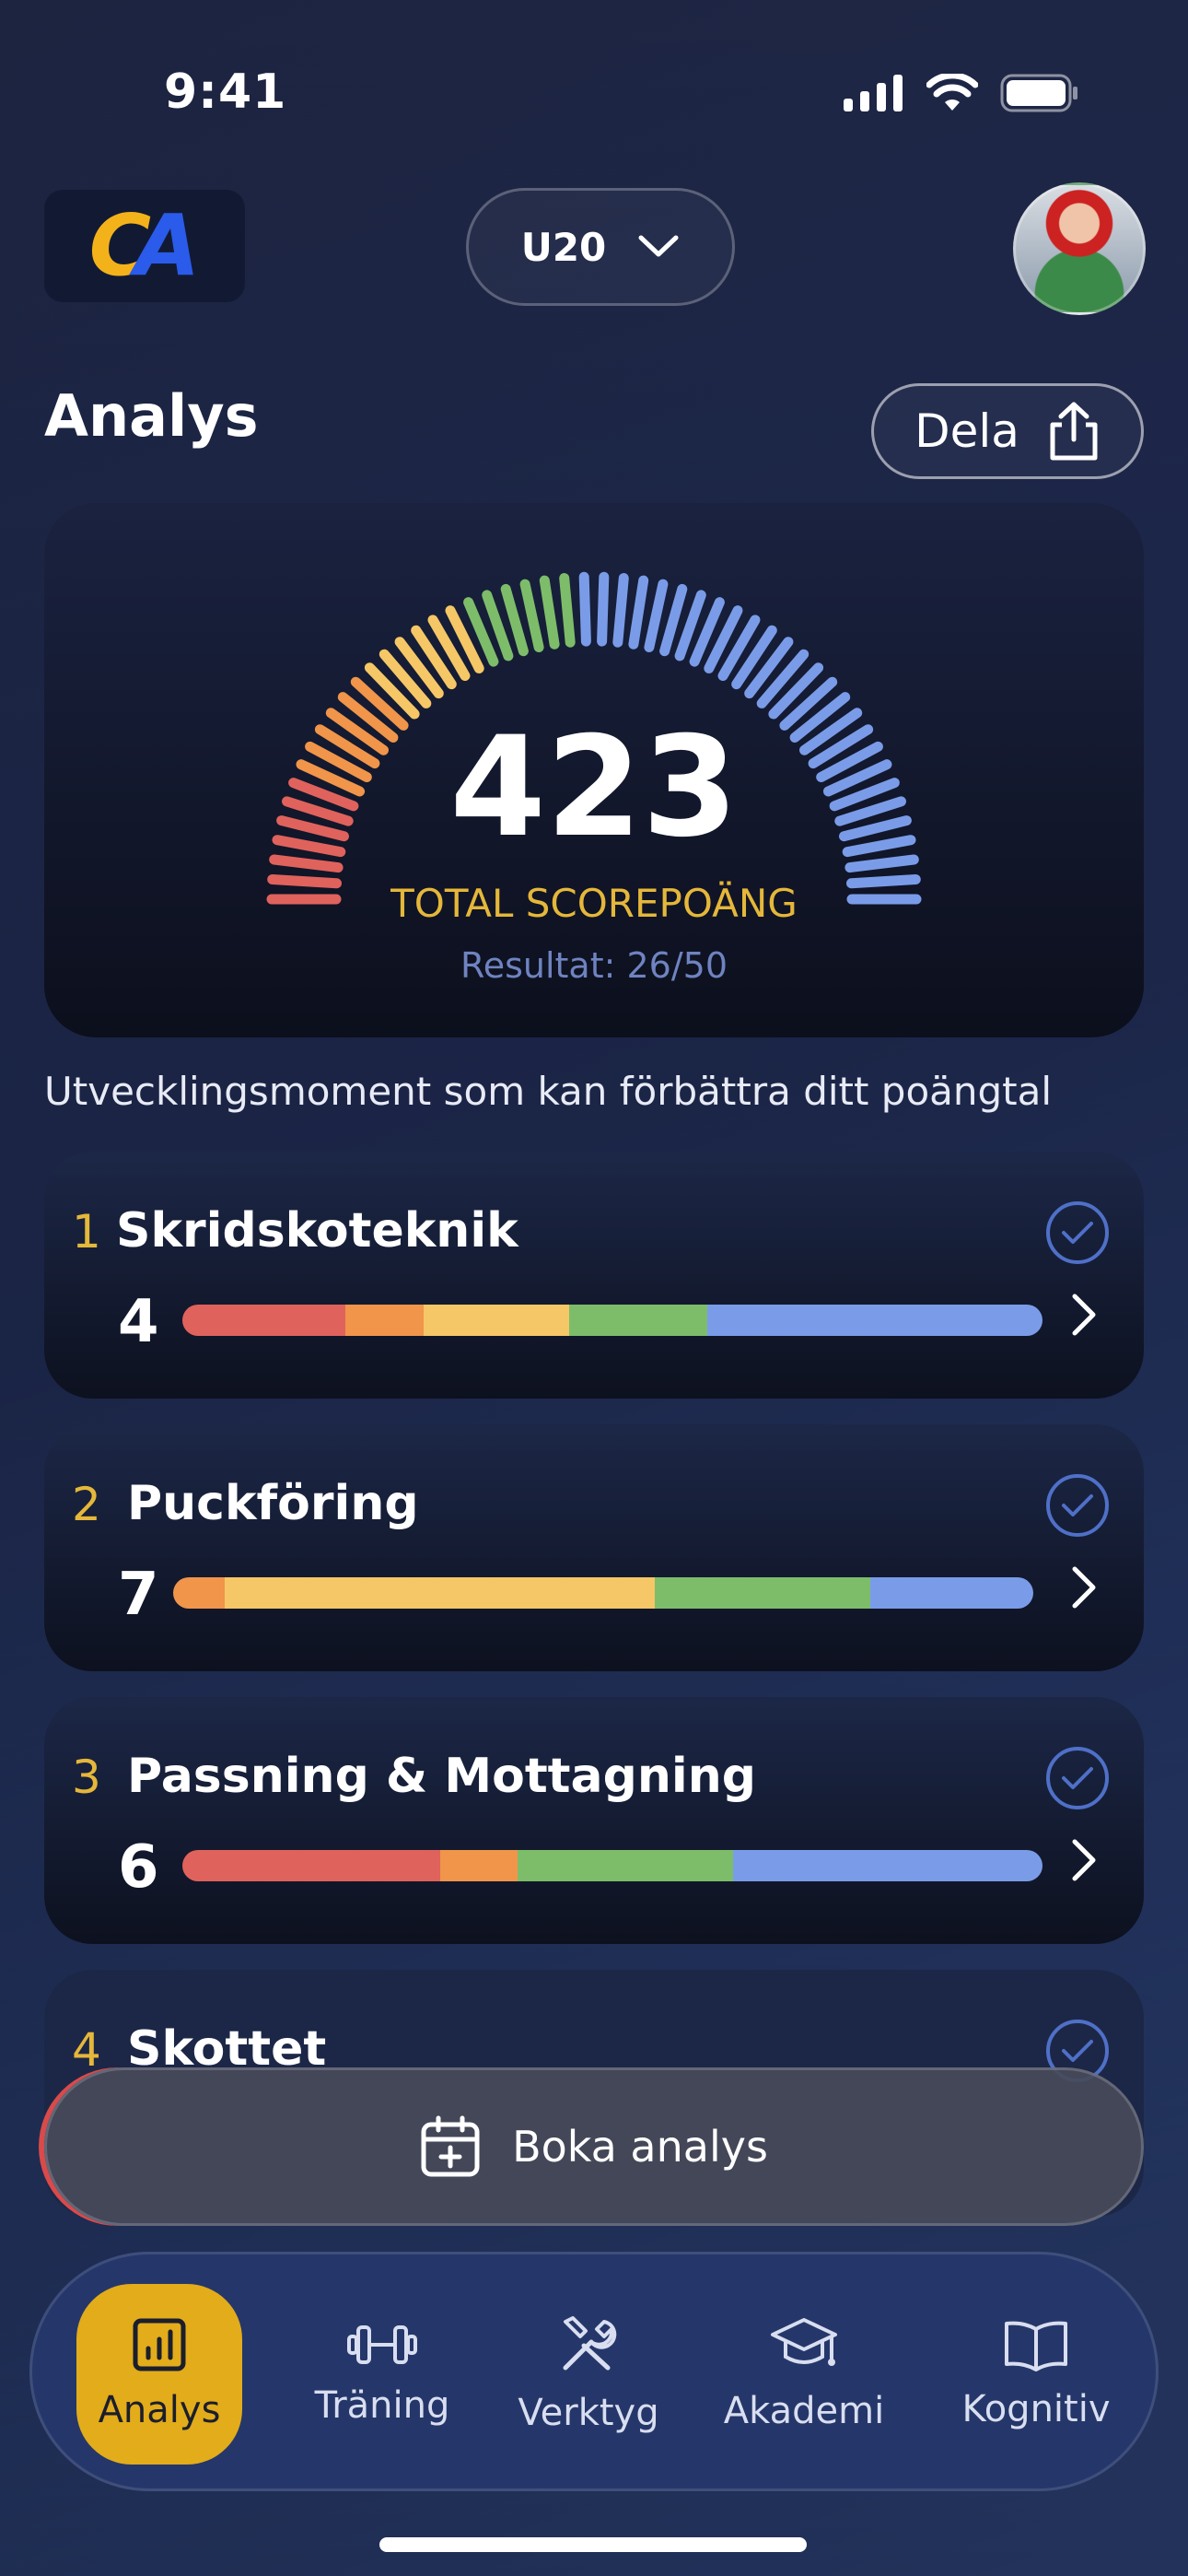 Image resolution: width=1188 pixels, height=2576 pixels. I want to click on skill-rank: 2, so click(86, 1504).